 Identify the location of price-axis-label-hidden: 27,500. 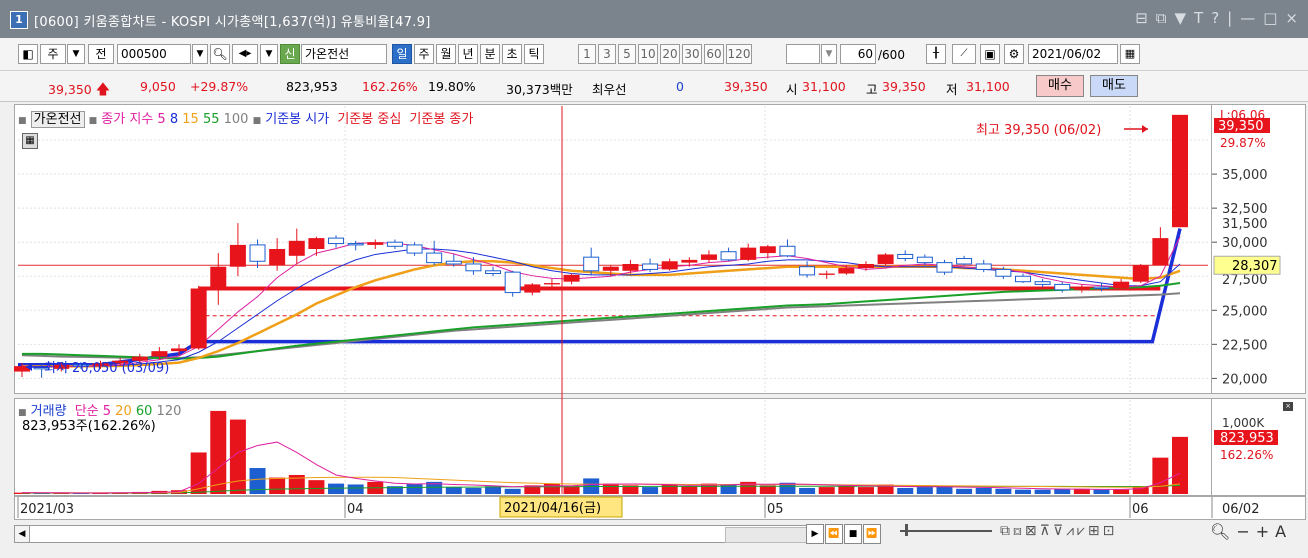
(1245, 280).